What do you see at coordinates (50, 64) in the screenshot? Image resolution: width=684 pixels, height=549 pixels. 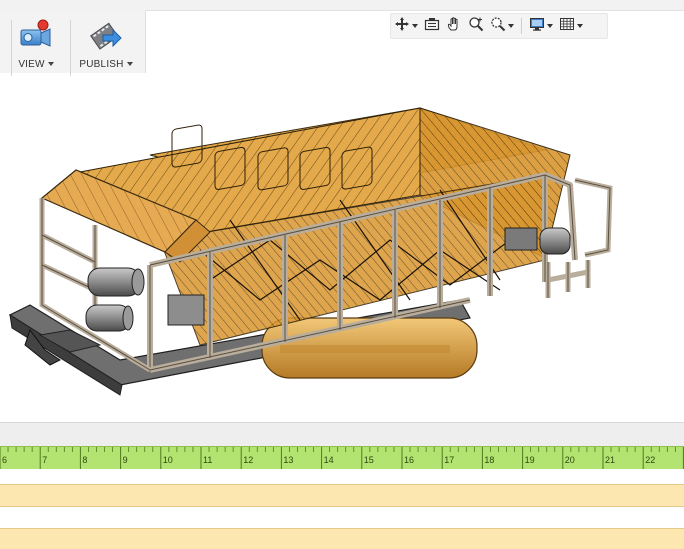 I see `view-caret-icon` at bounding box center [50, 64].